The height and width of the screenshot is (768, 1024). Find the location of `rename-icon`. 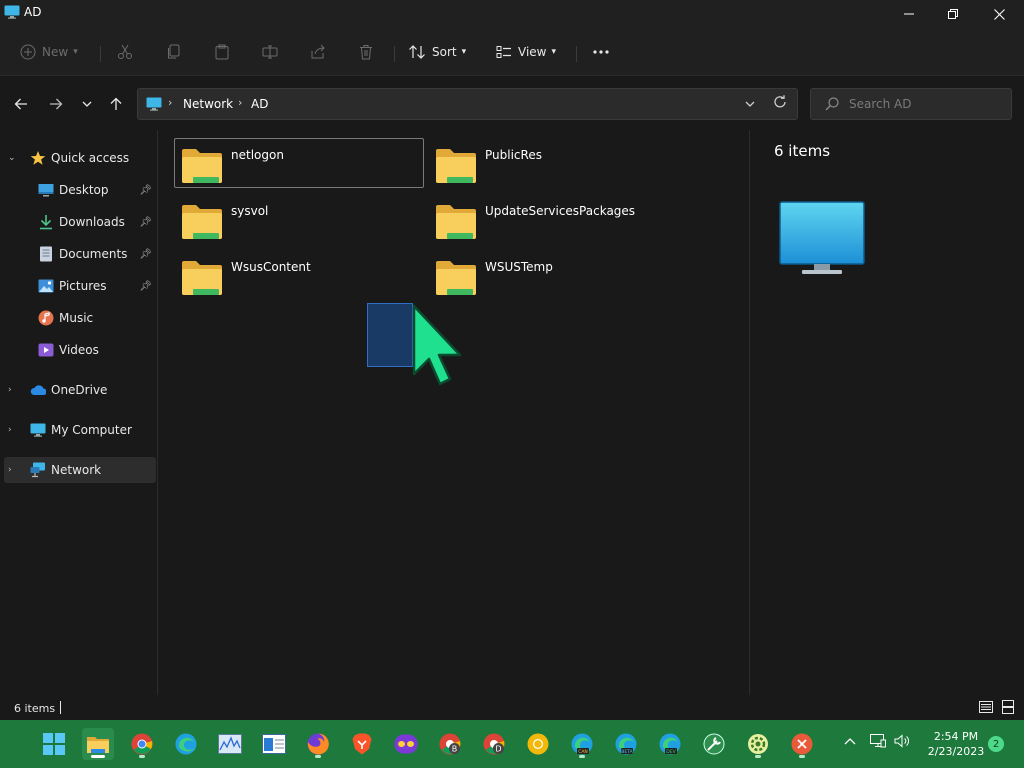

rename-icon is located at coordinates (270, 52).